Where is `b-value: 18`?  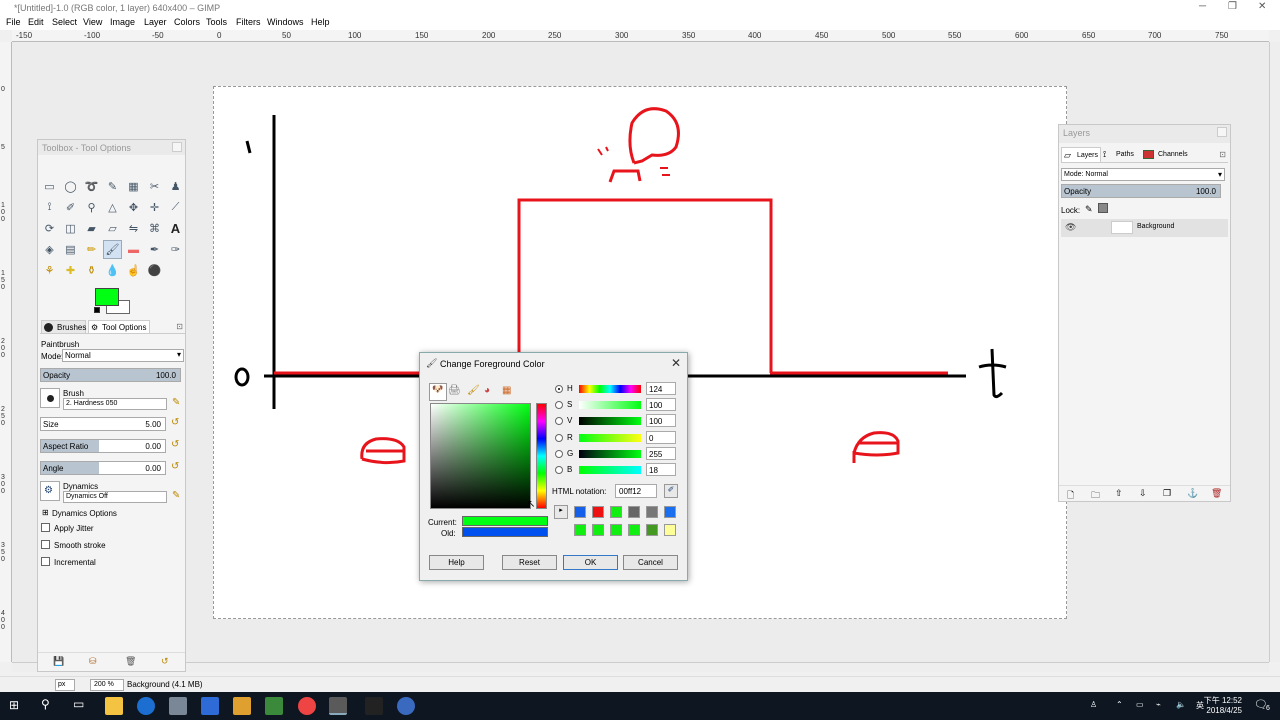 b-value: 18 is located at coordinates (661, 469).